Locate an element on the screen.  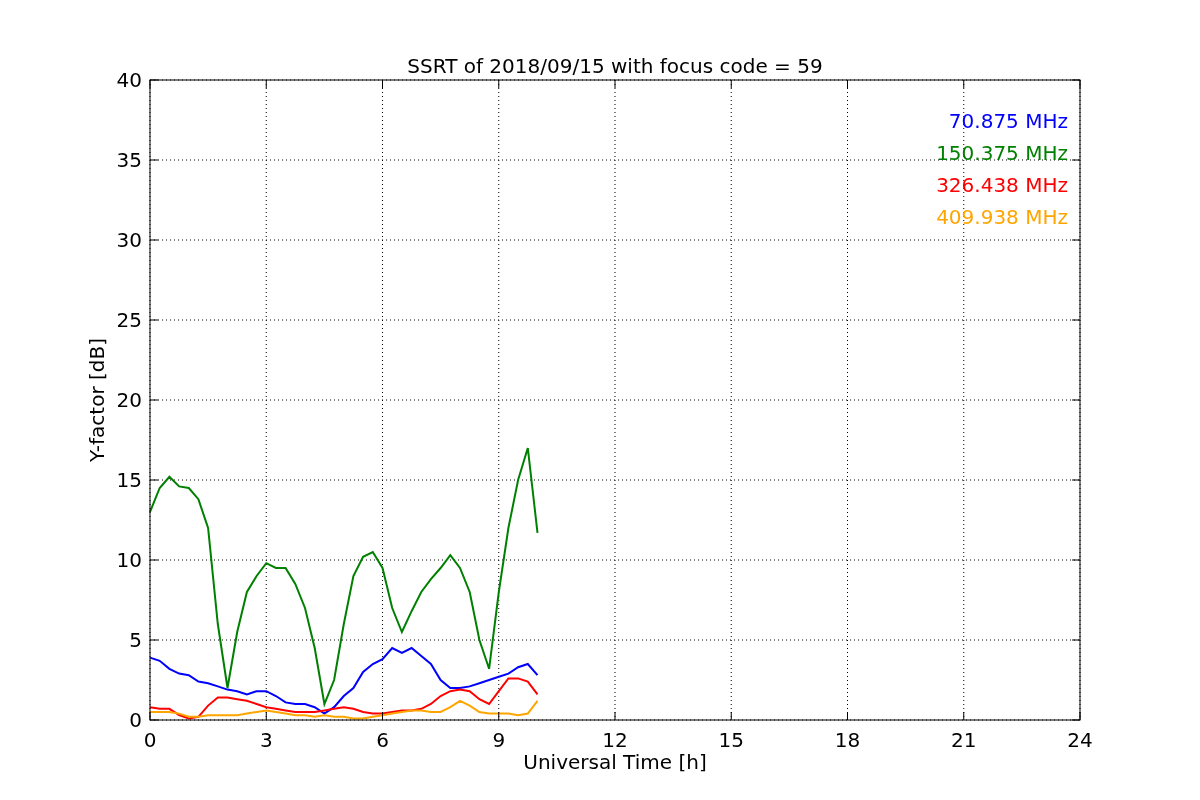
chart-title: SSRT of 2018/09/15 with focus code = 59 is located at coordinates (615, 66).